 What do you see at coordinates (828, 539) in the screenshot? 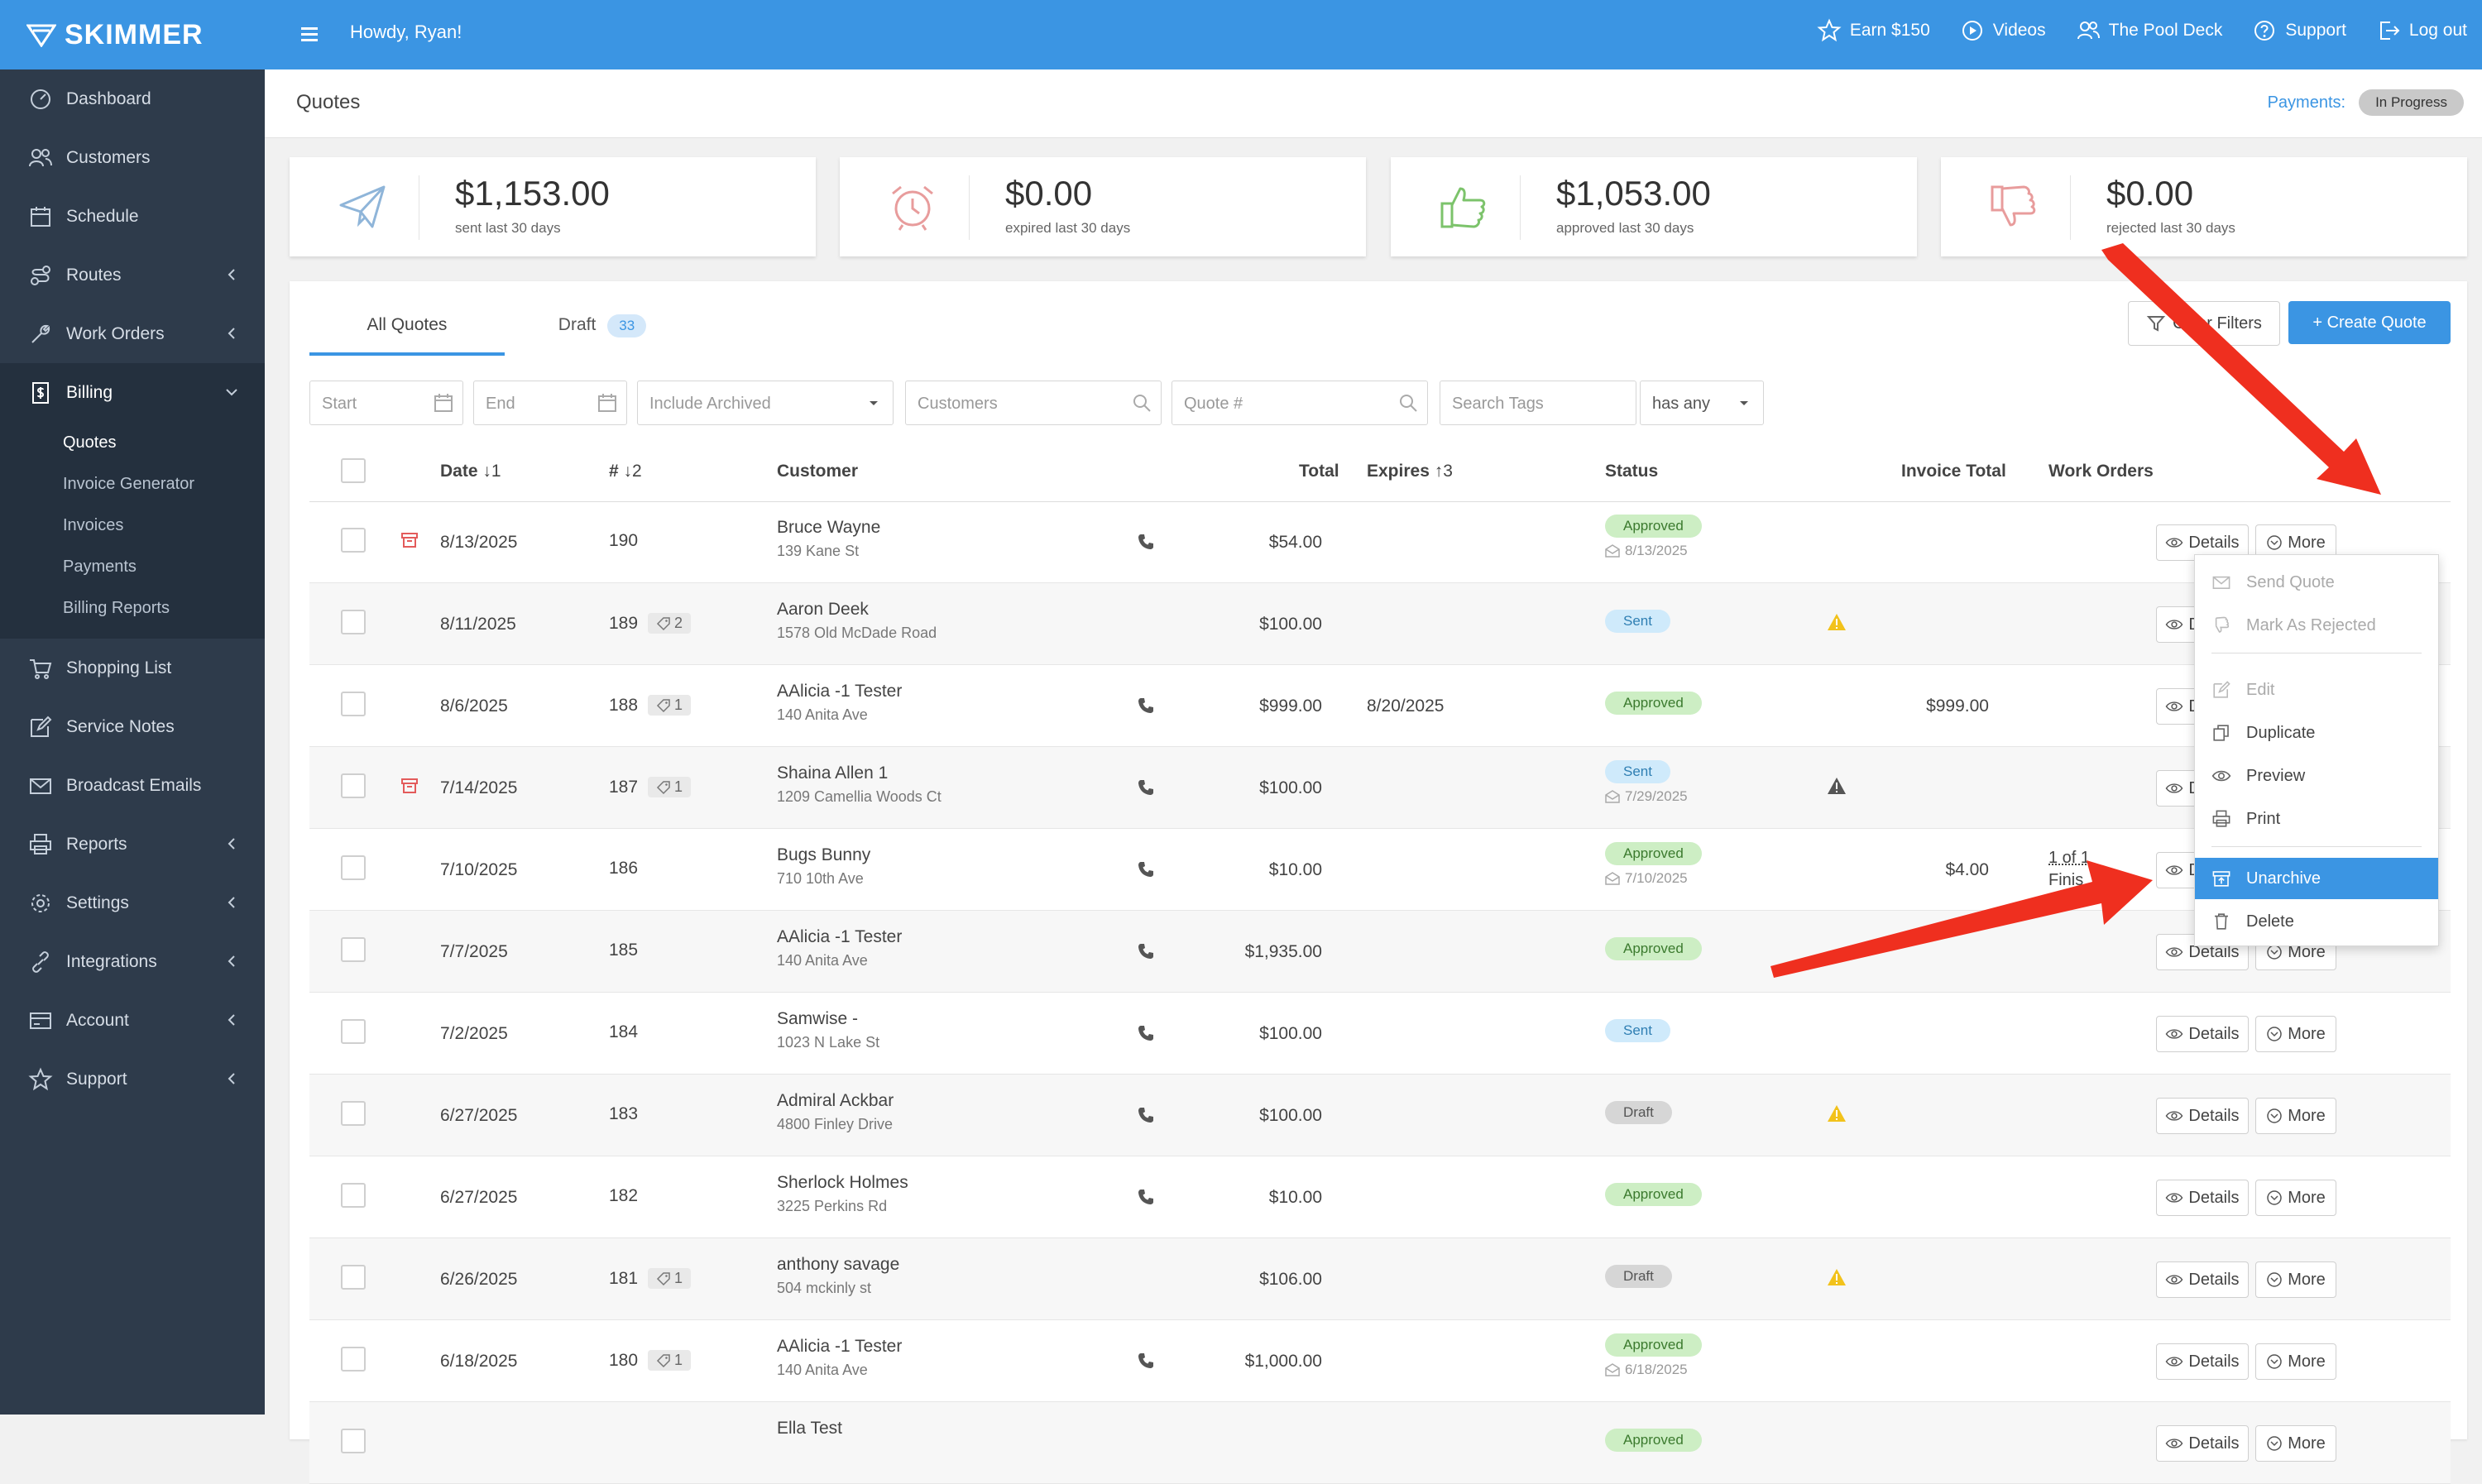
I see `customer-cell: Bruce Wayne 139 Kane St` at bounding box center [828, 539].